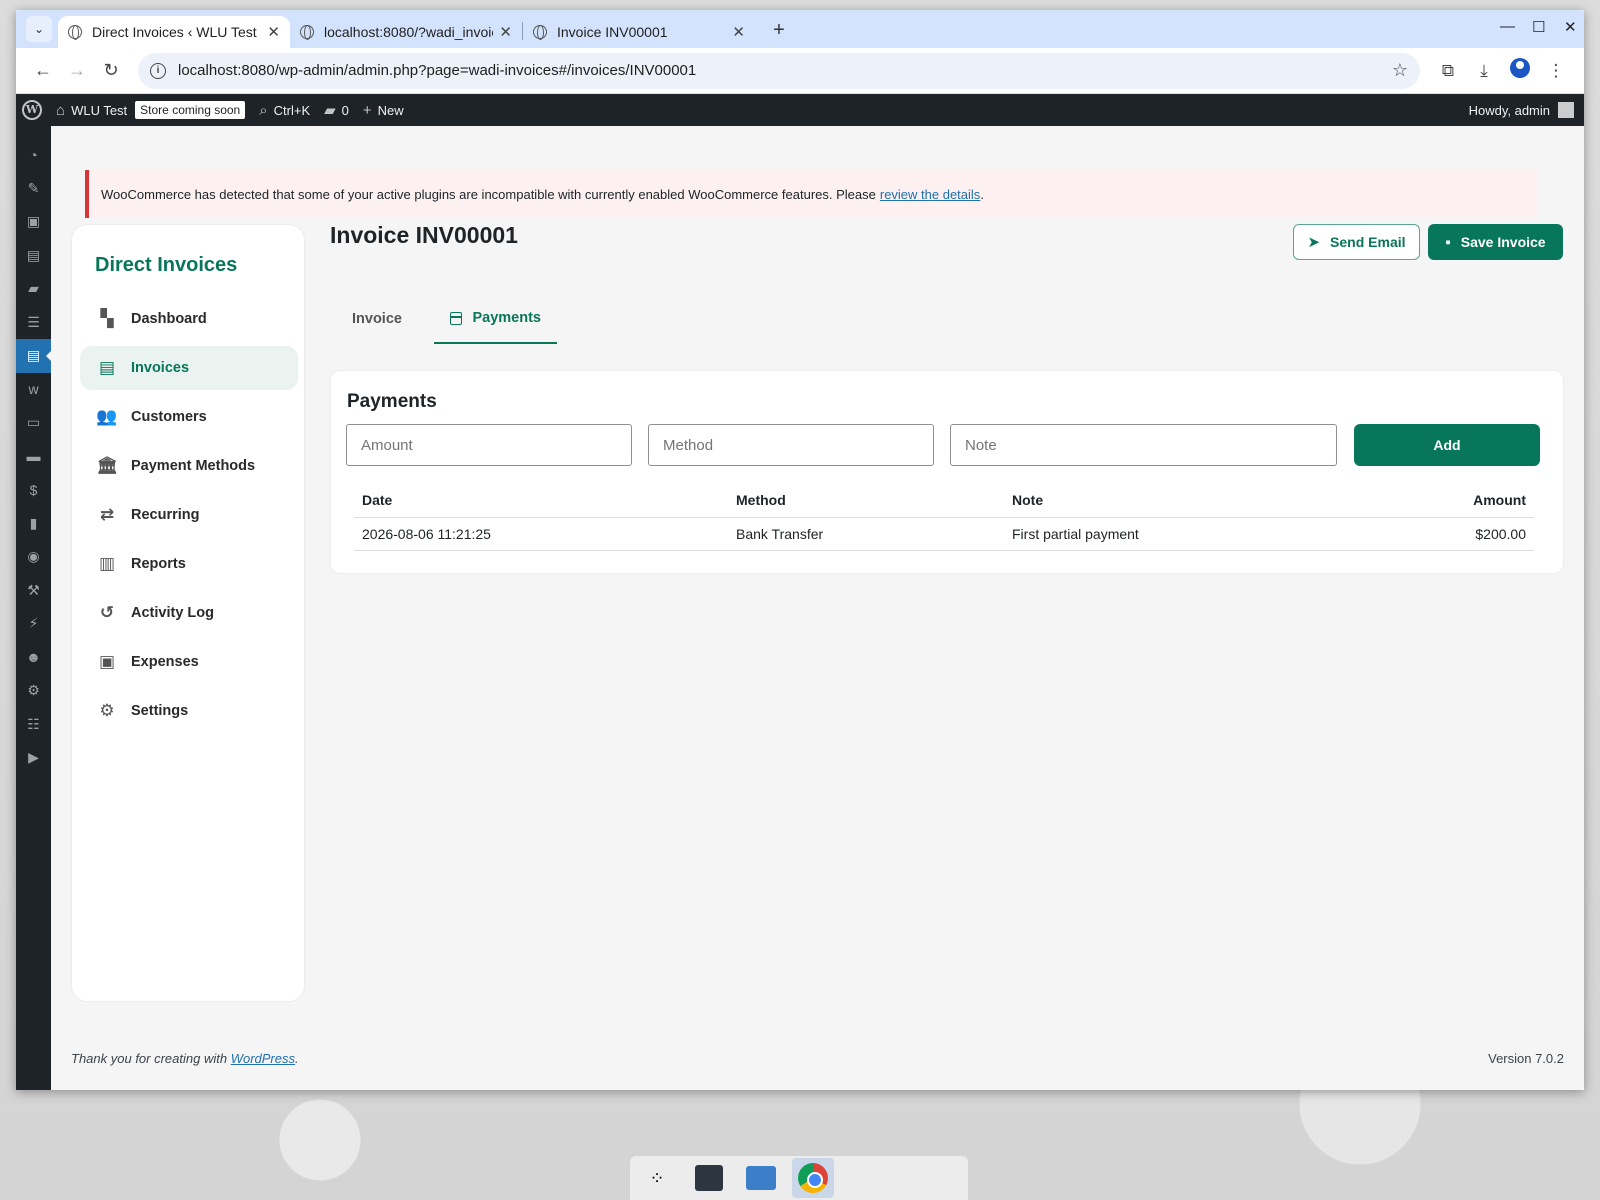 This screenshot has width=1600, height=1200. What do you see at coordinates (1368, 242) in the screenshot?
I see `send-email-label: Send Email` at bounding box center [1368, 242].